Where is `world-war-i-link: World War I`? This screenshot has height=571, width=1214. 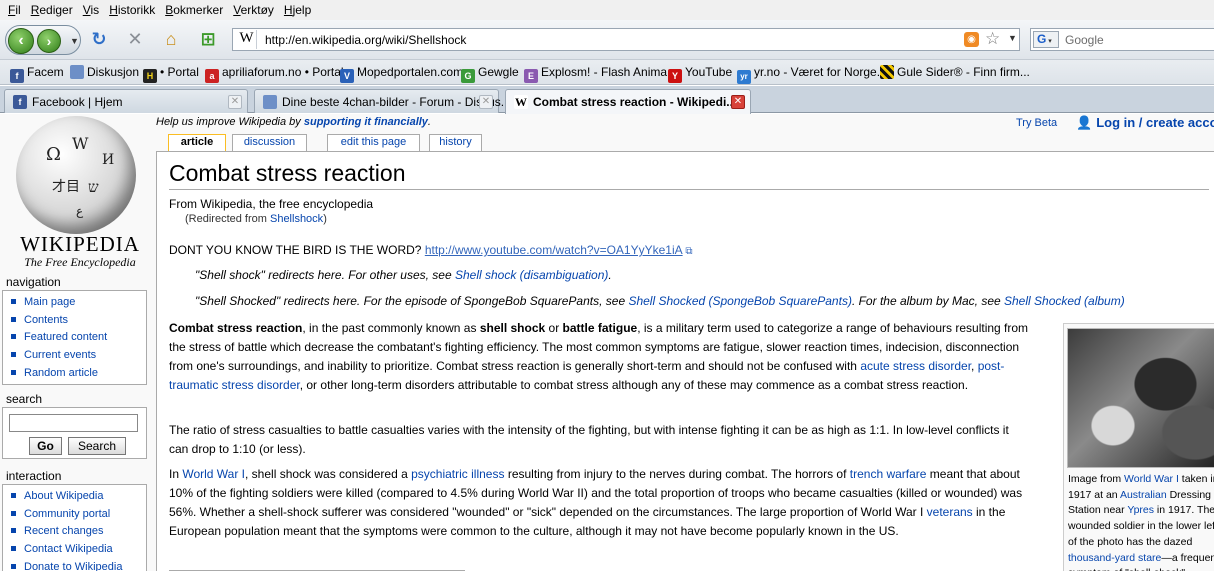
world-war-i-link: World War I is located at coordinates (213, 474).